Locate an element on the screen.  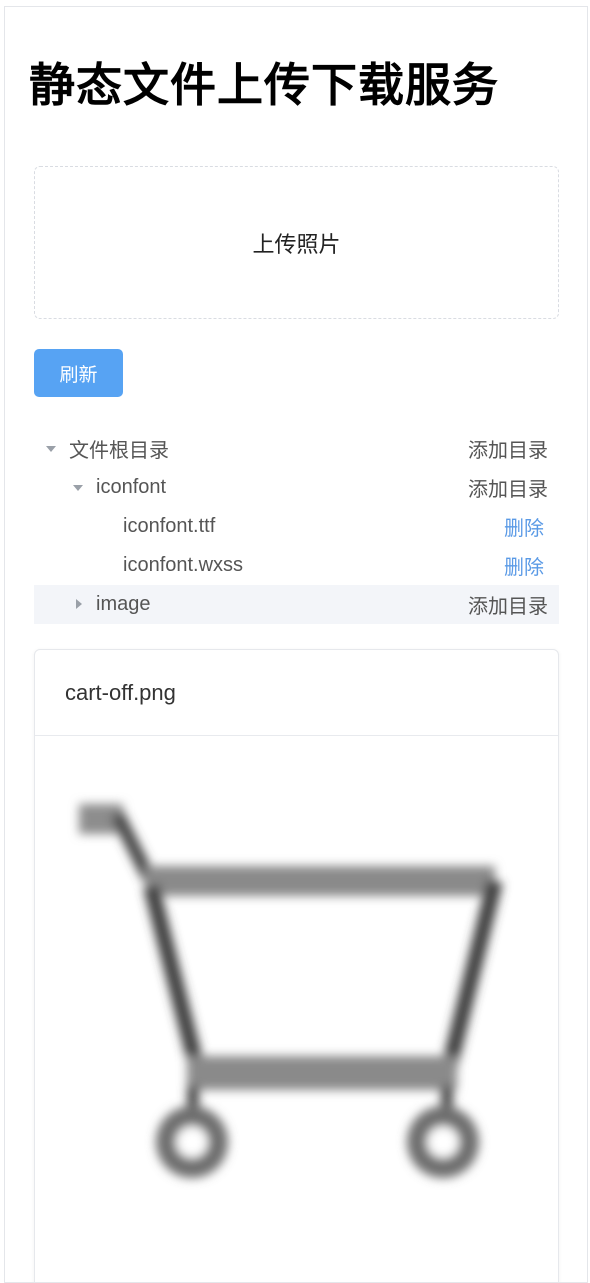
upload-dropzone: 上传照片 is located at coordinates (296, 242).